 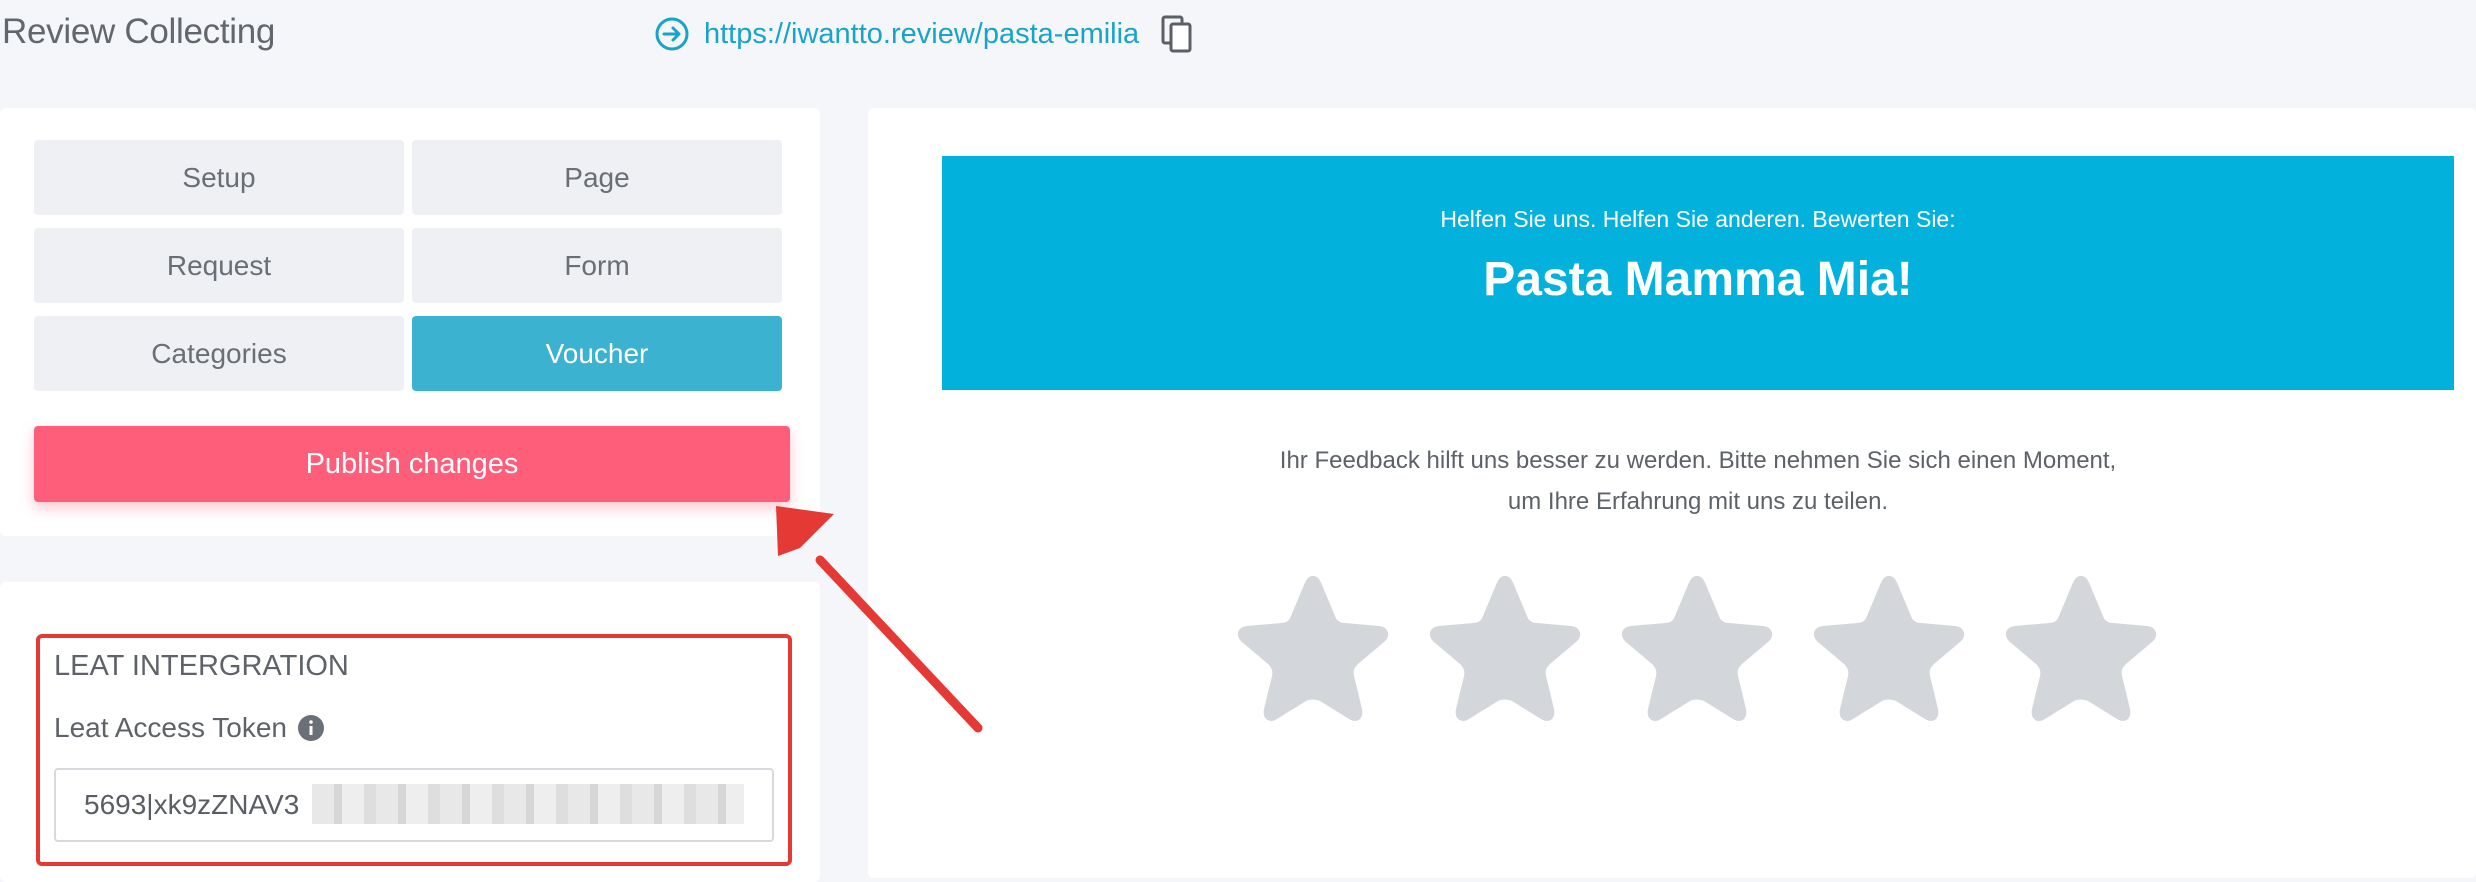 What do you see at coordinates (170, 727) in the screenshot?
I see `leat-token-label: Leat Access Token` at bounding box center [170, 727].